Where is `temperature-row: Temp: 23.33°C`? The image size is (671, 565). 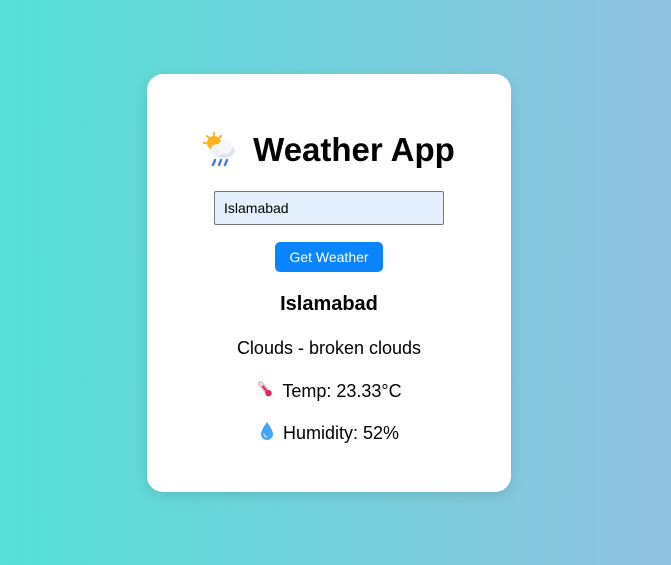 temperature-row: Temp: 23.33°C is located at coordinates (329, 391).